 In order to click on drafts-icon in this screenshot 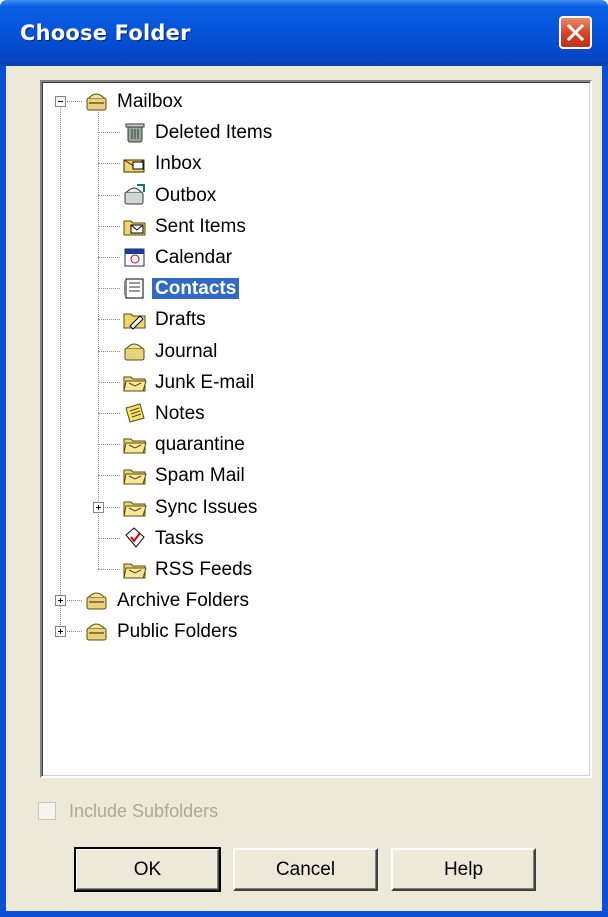, I will do `click(135, 319)`.